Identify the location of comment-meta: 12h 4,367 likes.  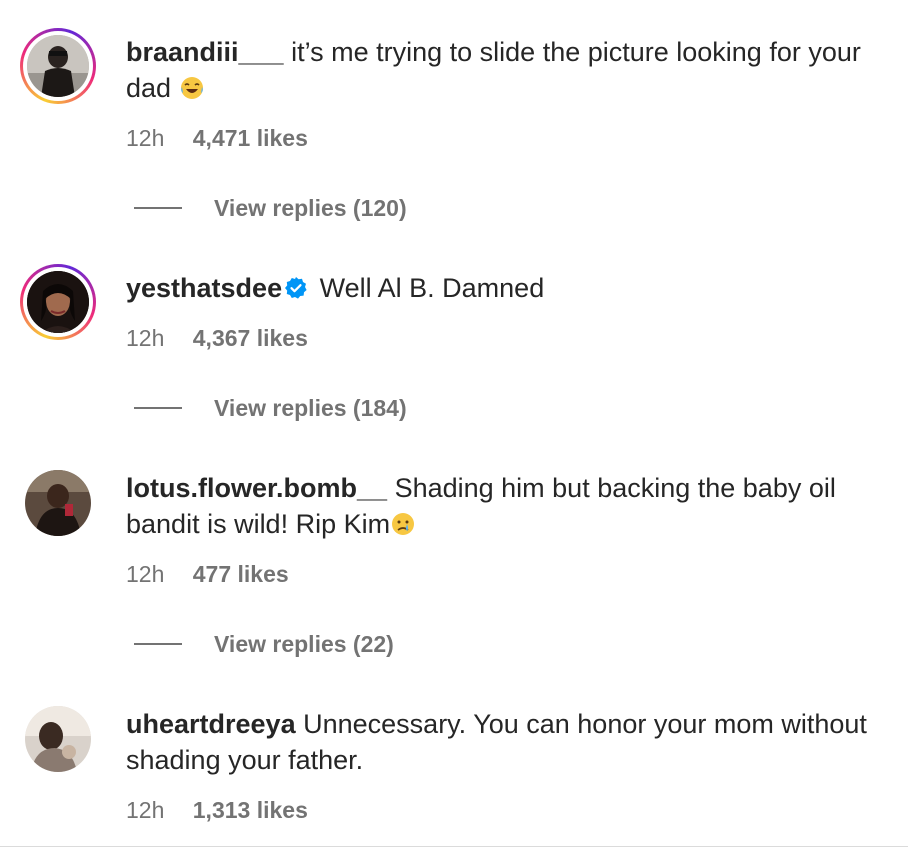
(217, 338).